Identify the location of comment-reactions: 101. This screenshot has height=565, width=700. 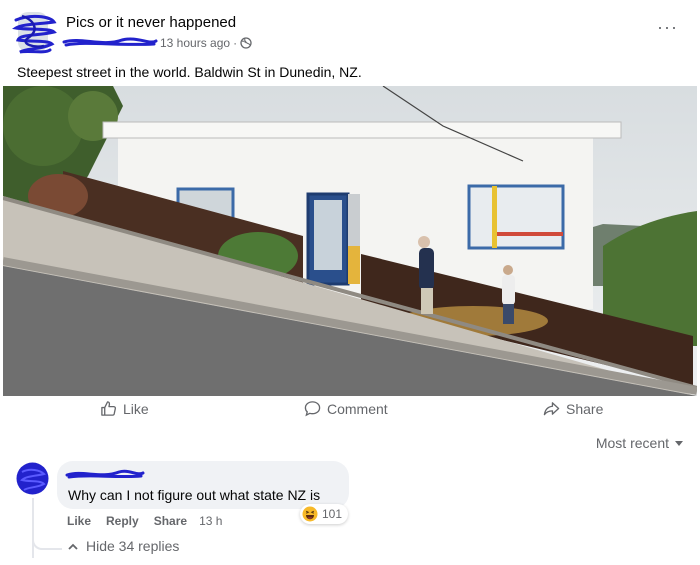
(324, 514).